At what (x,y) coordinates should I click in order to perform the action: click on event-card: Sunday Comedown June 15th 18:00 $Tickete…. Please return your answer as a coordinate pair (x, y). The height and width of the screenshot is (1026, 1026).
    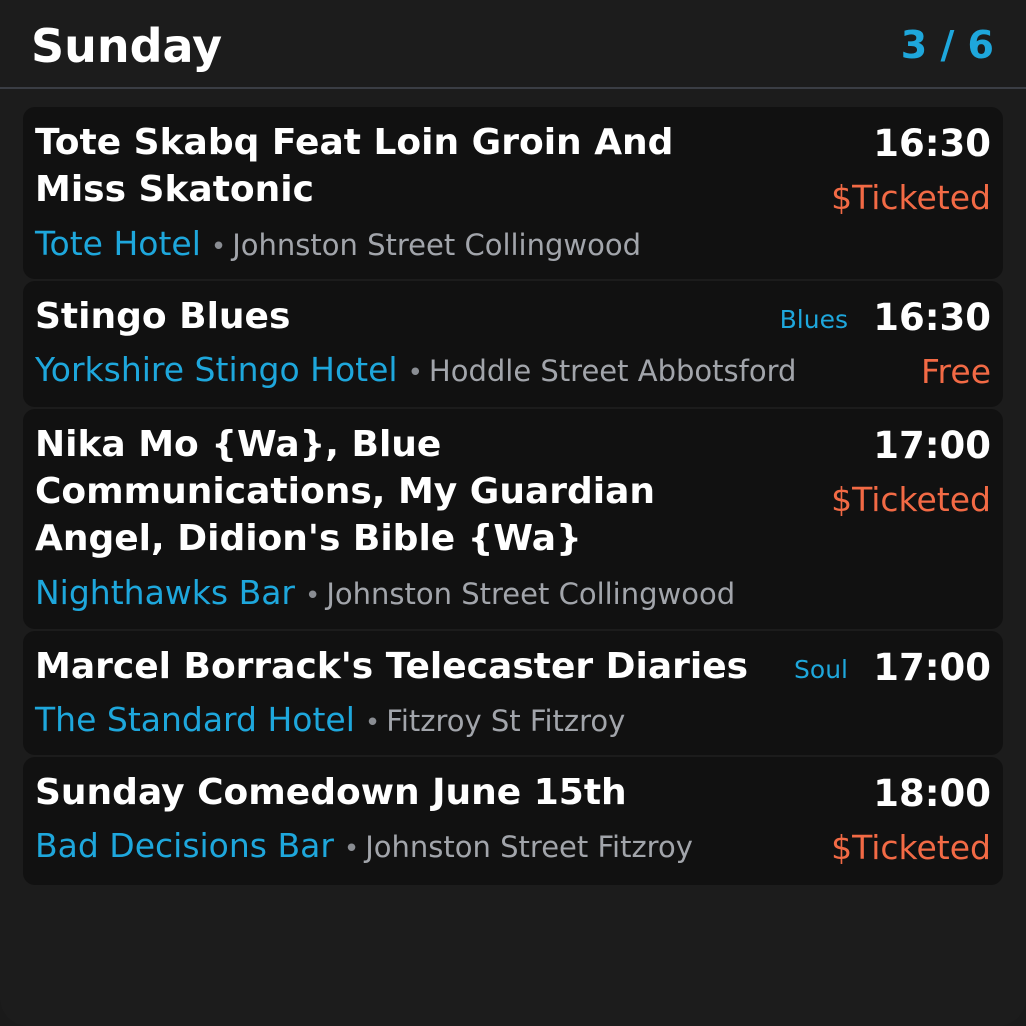
    Looking at the image, I should click on (513, 821).